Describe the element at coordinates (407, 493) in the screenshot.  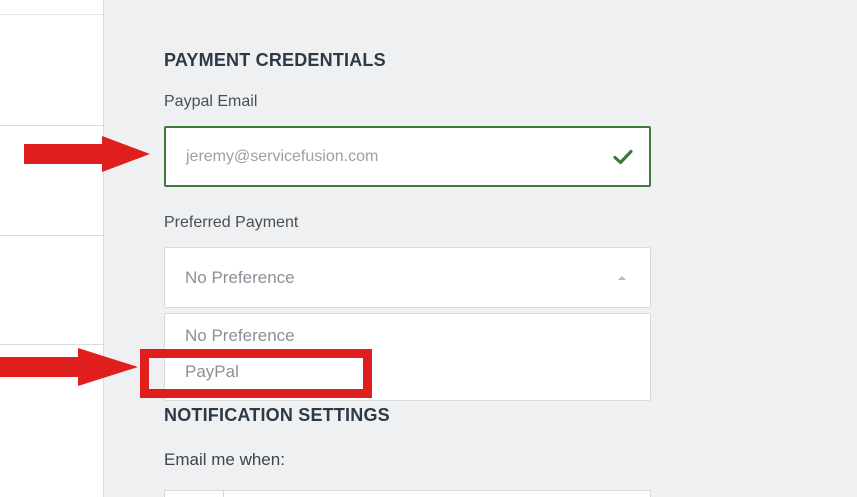
I see `notification-field` at that location.